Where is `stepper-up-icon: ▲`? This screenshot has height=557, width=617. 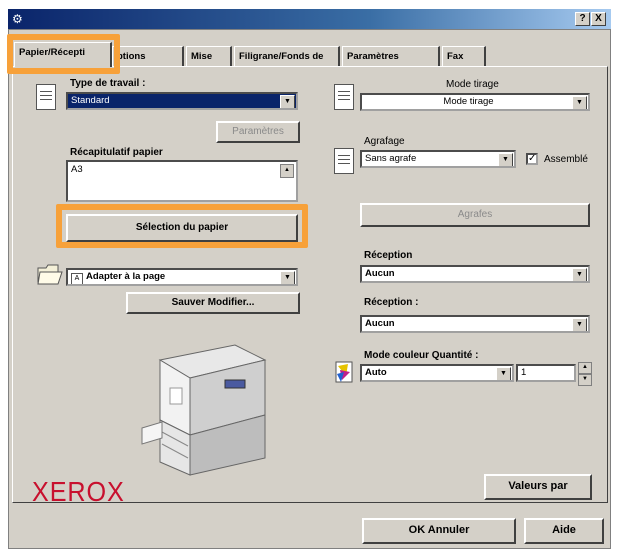 stepper-up-icon: ▲ is located at coordinates (585, 368).